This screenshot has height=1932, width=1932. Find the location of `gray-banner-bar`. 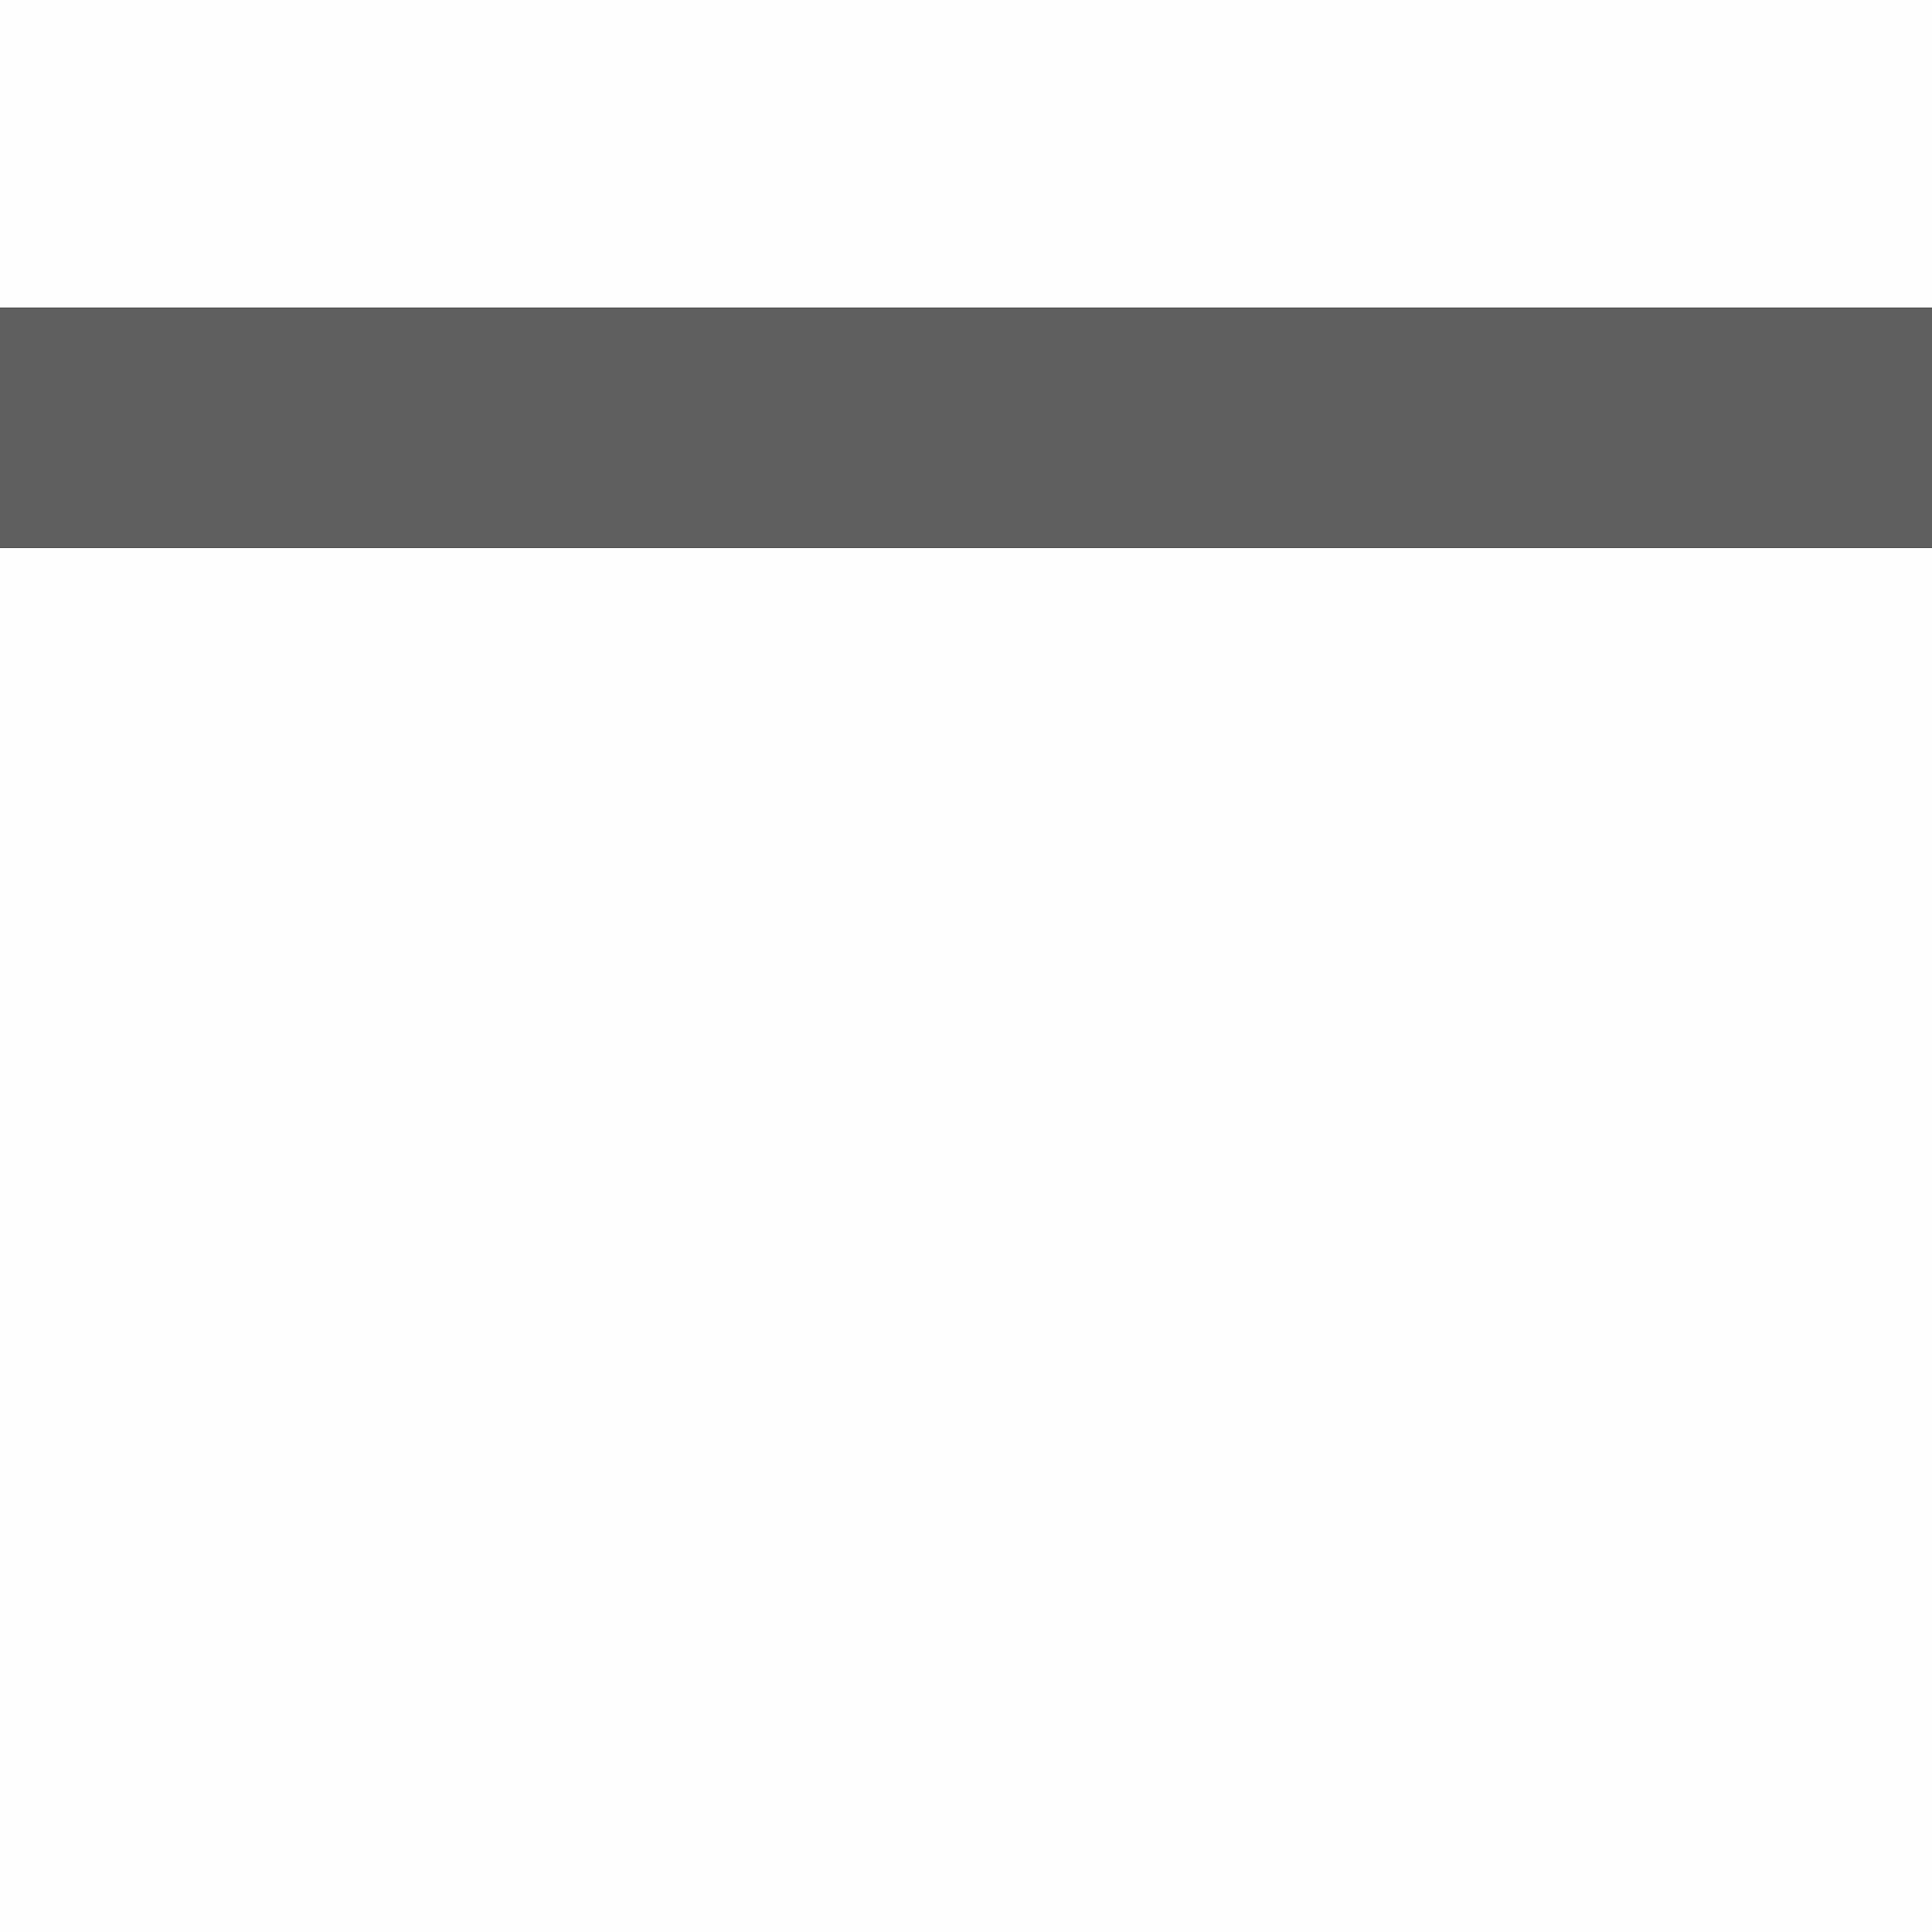

gray-banner-bar is located at coordinates (966, 428).